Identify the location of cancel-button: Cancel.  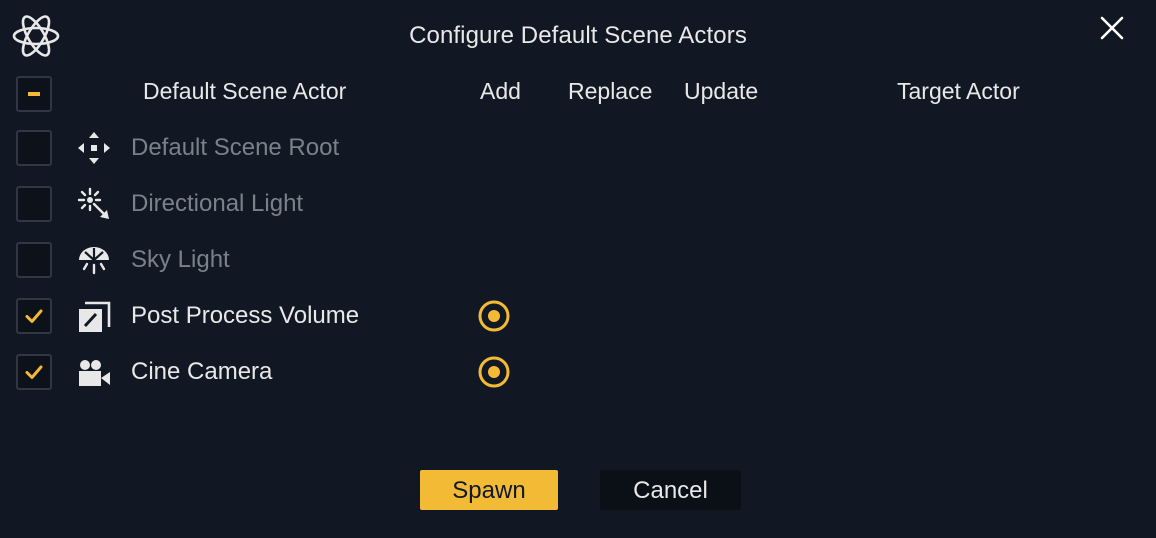
(670, 490).